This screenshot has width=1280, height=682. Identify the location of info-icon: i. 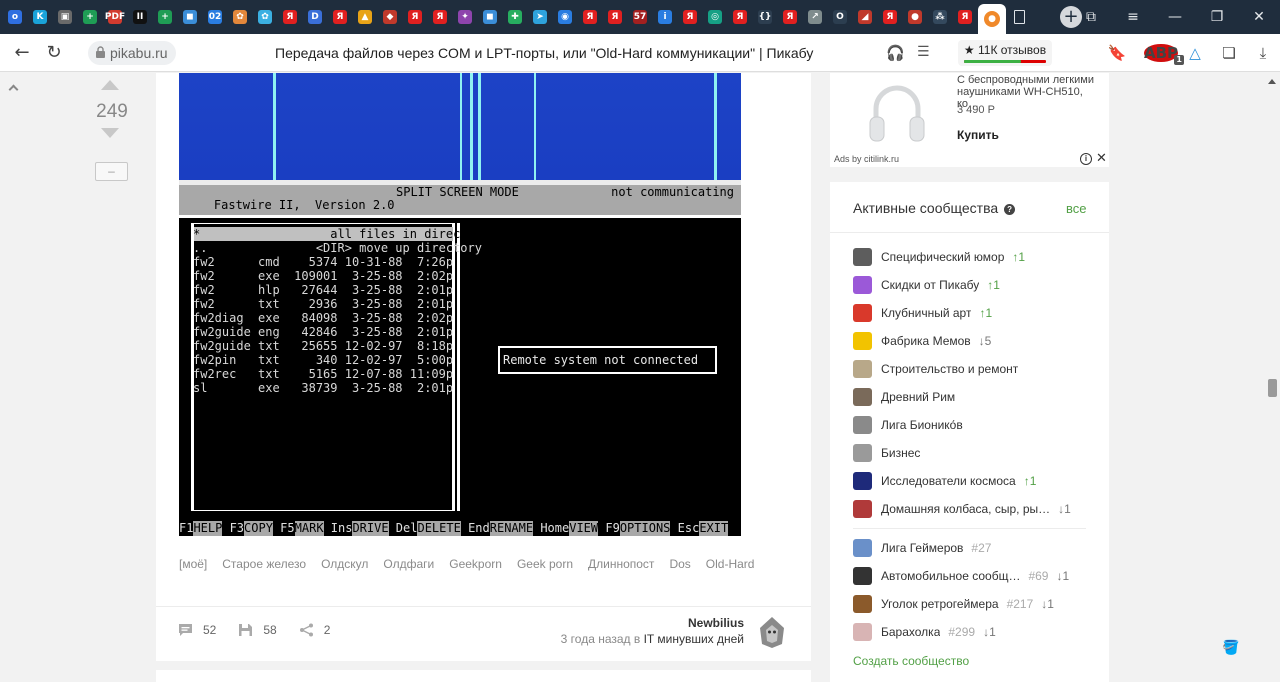
(1086, 159).